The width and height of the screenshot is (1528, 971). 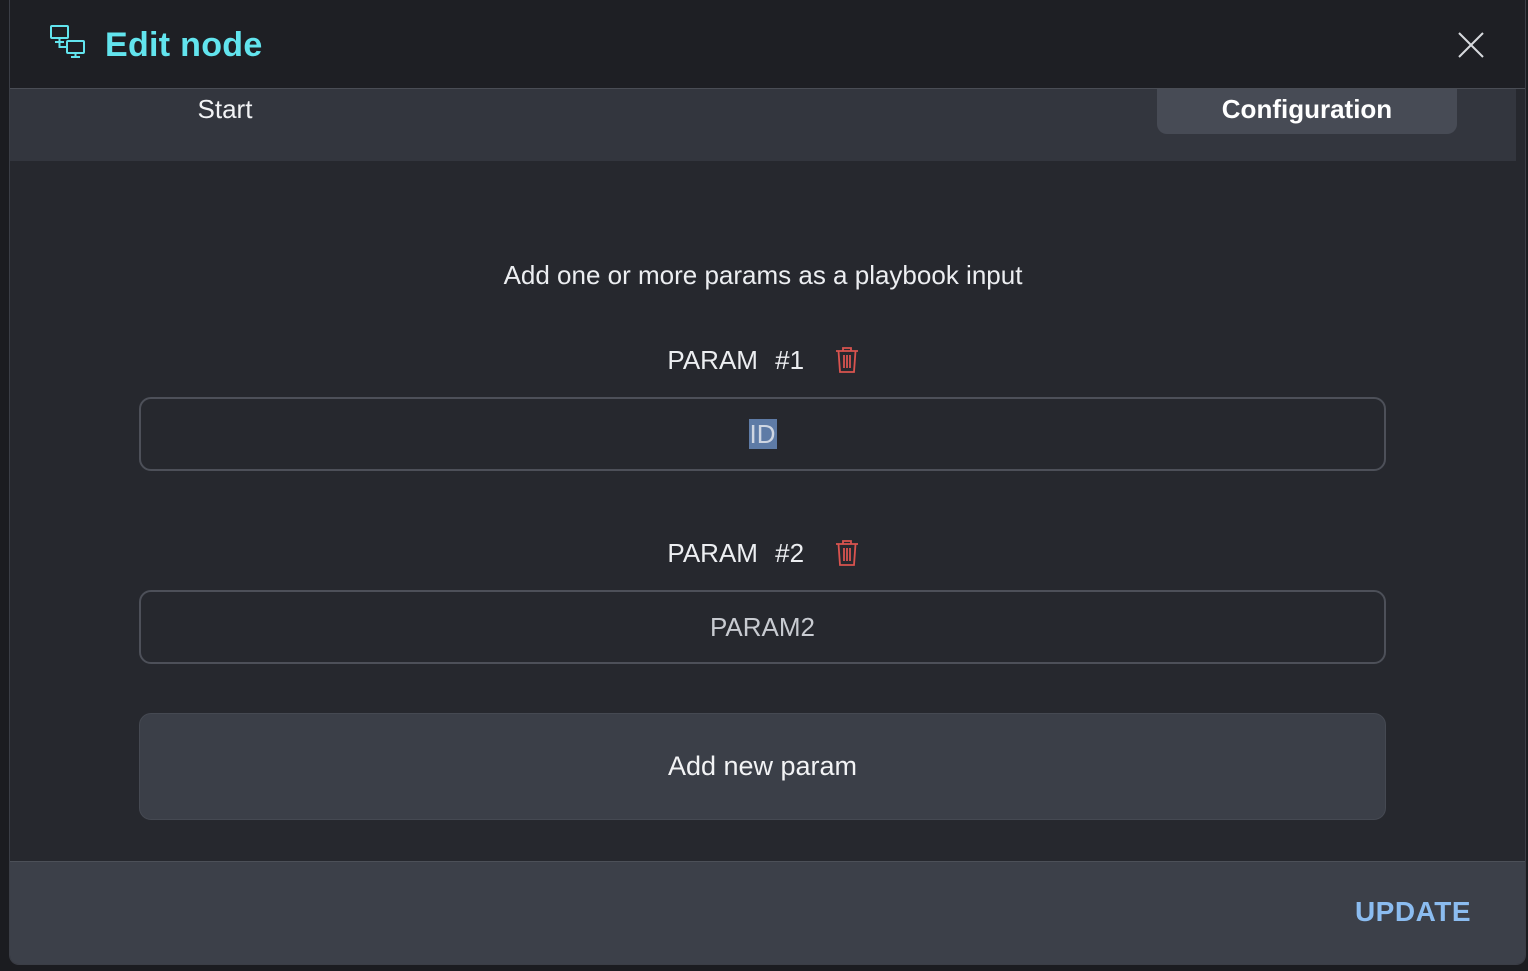 What do you see at coordinates (767, 912) in the screenshot?
I see `modal-footer: UPDATE` at bounding box center [767, 912].